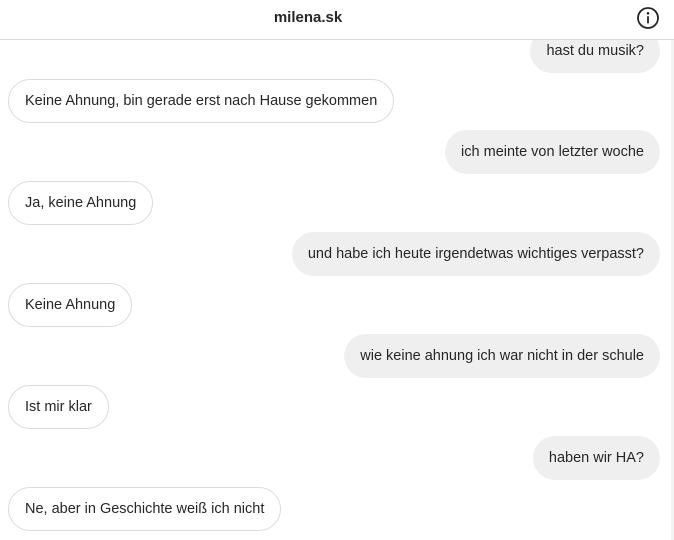  Describe the element at coordinates (552, 152) in the screenshot. I see `message-outgoing: ich meinte von letzter woche` at that location.